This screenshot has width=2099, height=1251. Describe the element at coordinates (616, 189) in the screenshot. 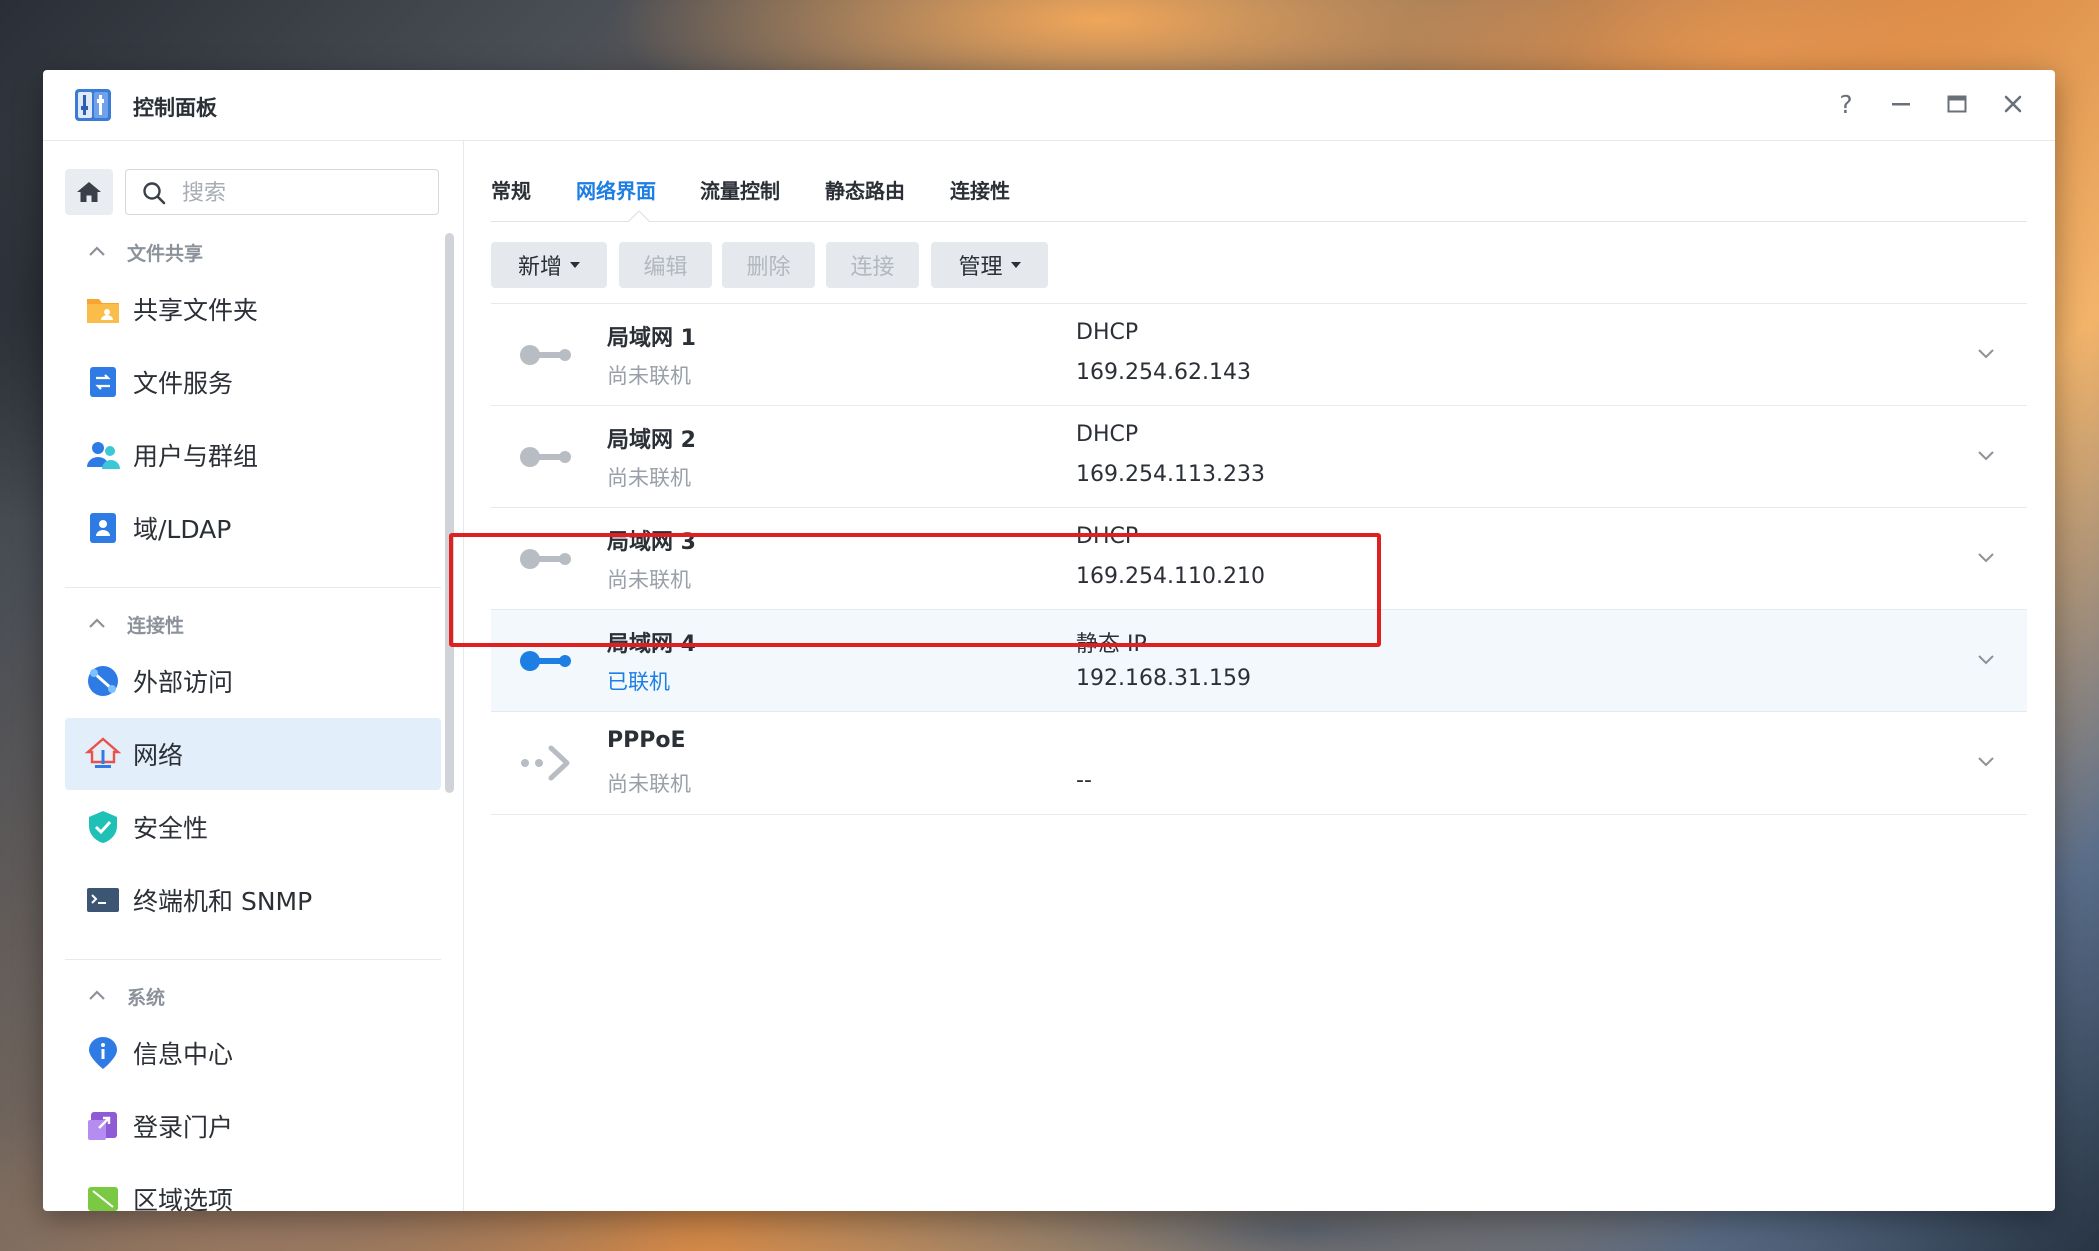

I see `tab-network-interface: 网络界面` at that location.